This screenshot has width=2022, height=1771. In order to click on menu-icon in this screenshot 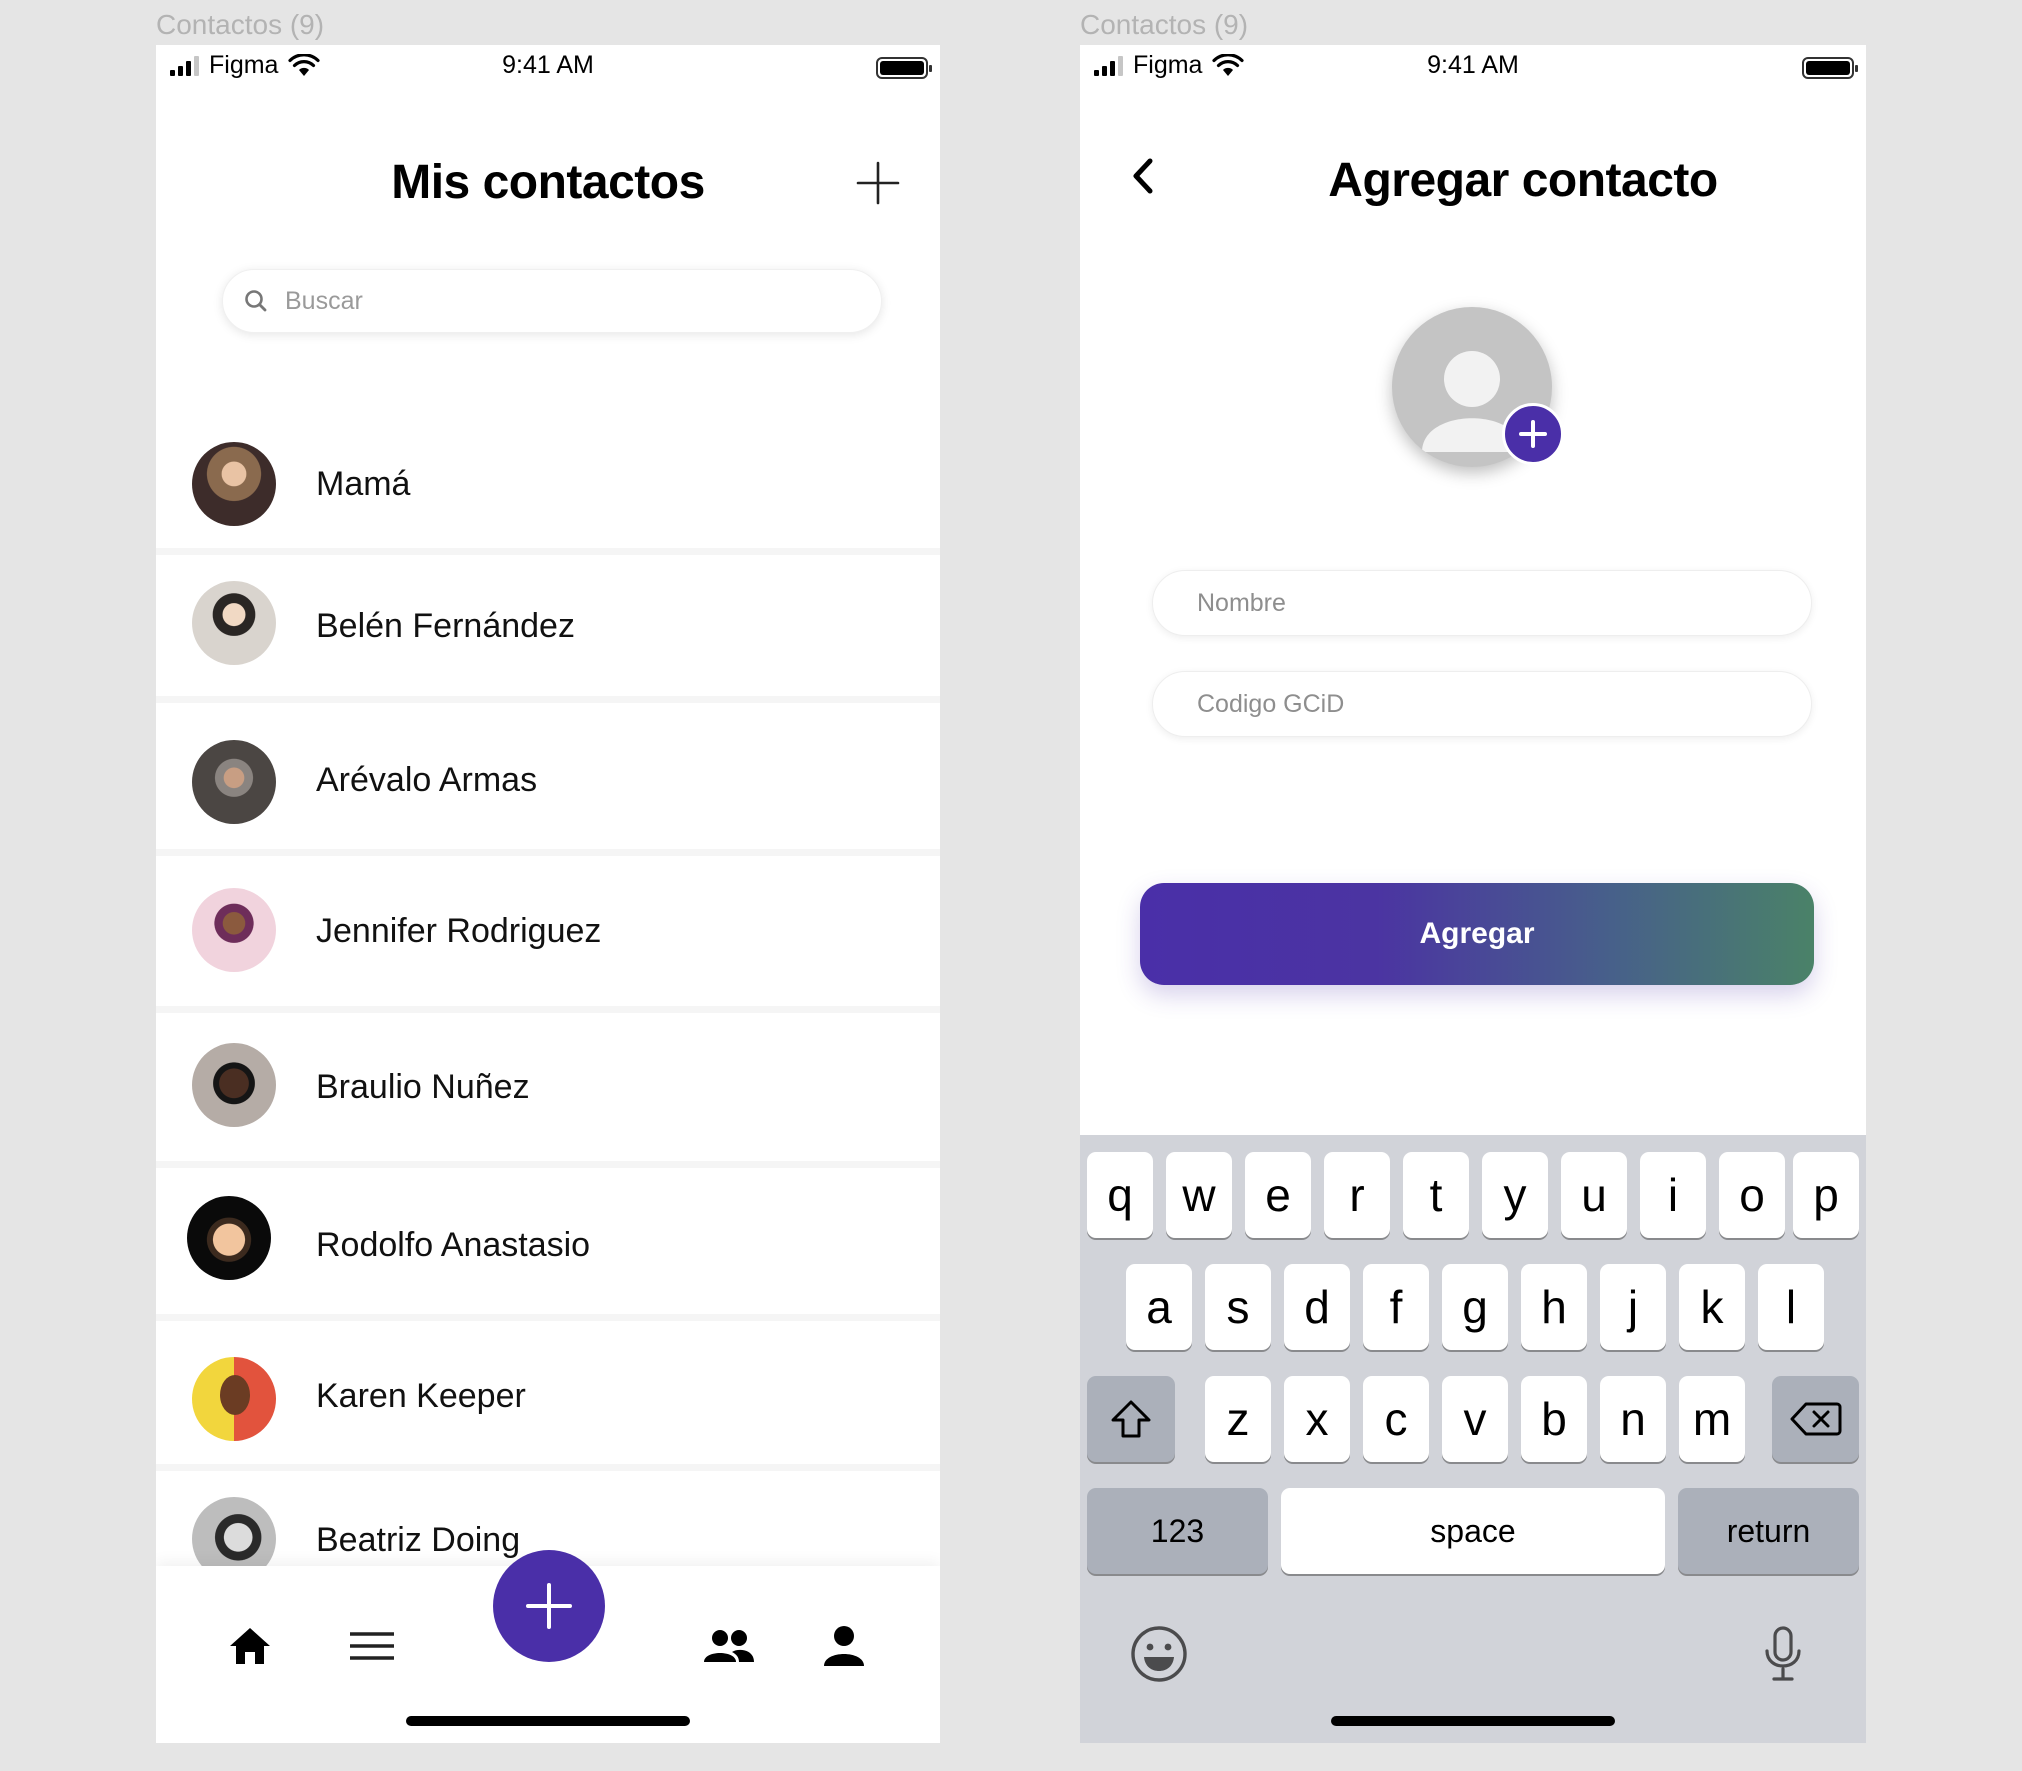, I will do `click(372, 1646)`.